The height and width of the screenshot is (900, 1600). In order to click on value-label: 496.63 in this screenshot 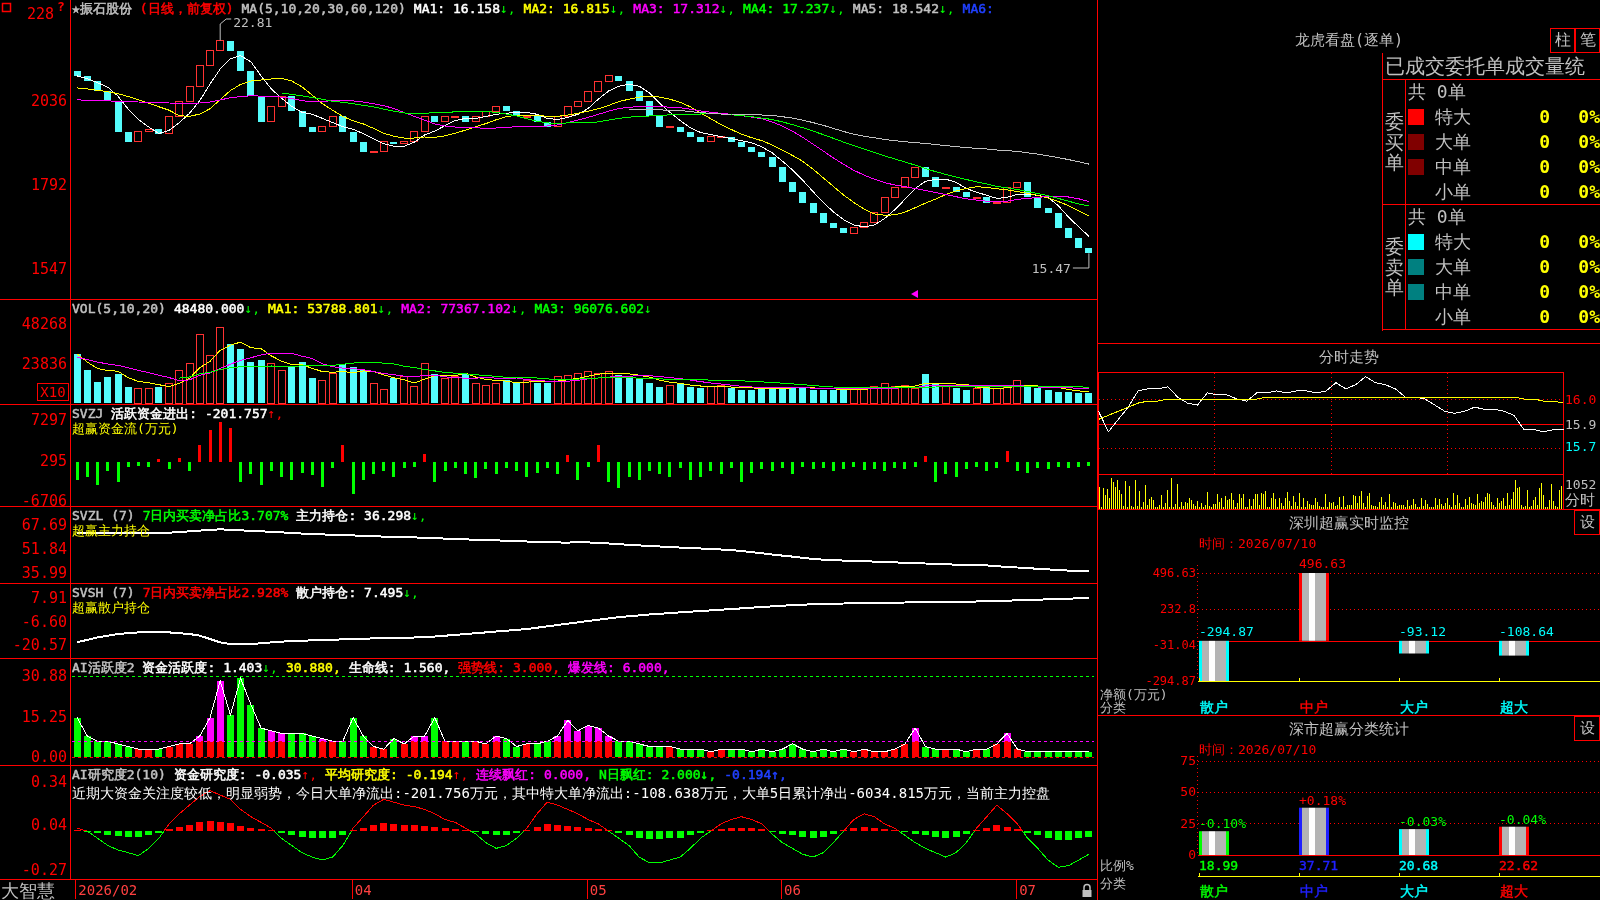, I will do `click(1322, 563)`.